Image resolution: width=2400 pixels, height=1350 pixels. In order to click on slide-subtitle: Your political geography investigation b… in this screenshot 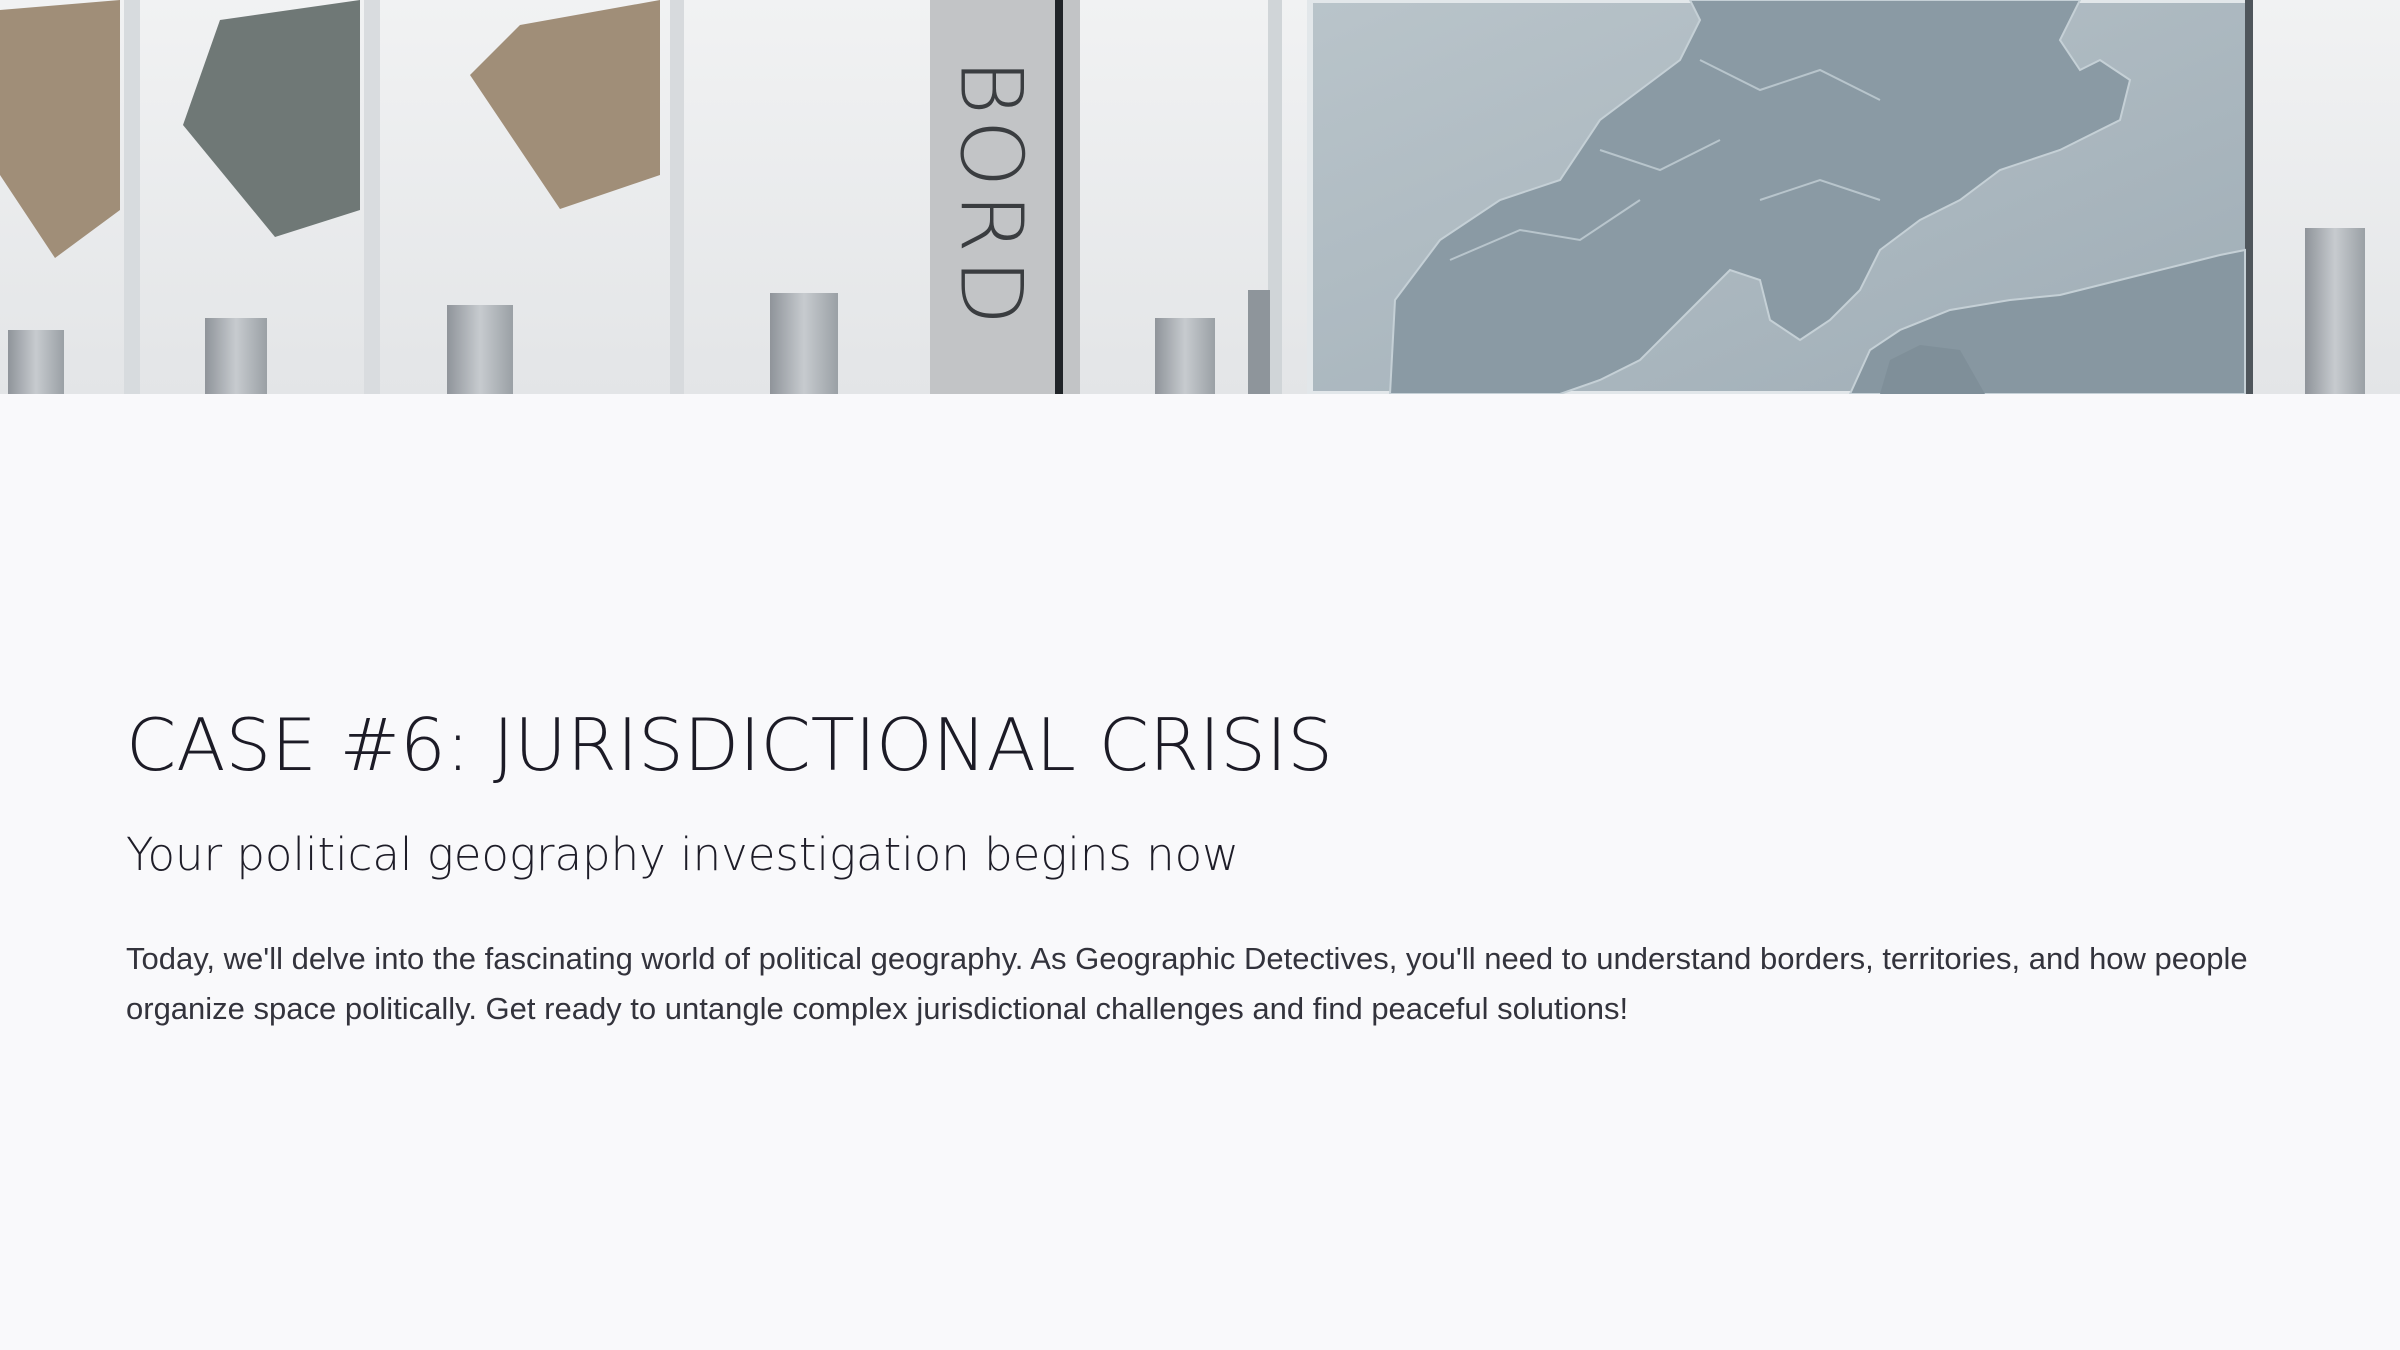, I will do `click(682, 854)`.